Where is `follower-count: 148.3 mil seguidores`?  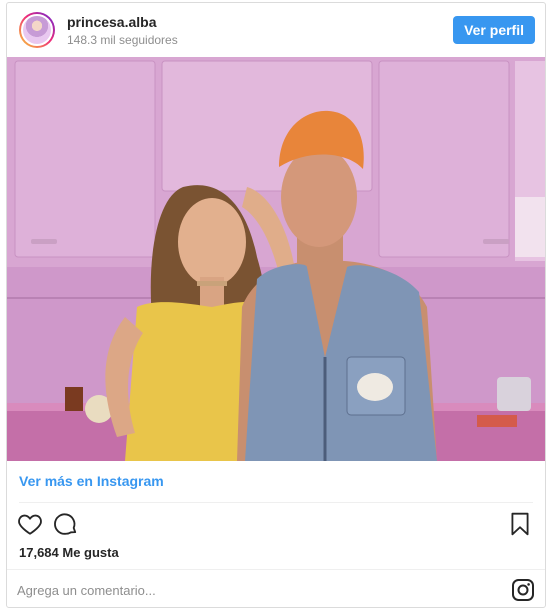
follower-count: 148.3 mil seguidores is located at coordinates (122, 40).